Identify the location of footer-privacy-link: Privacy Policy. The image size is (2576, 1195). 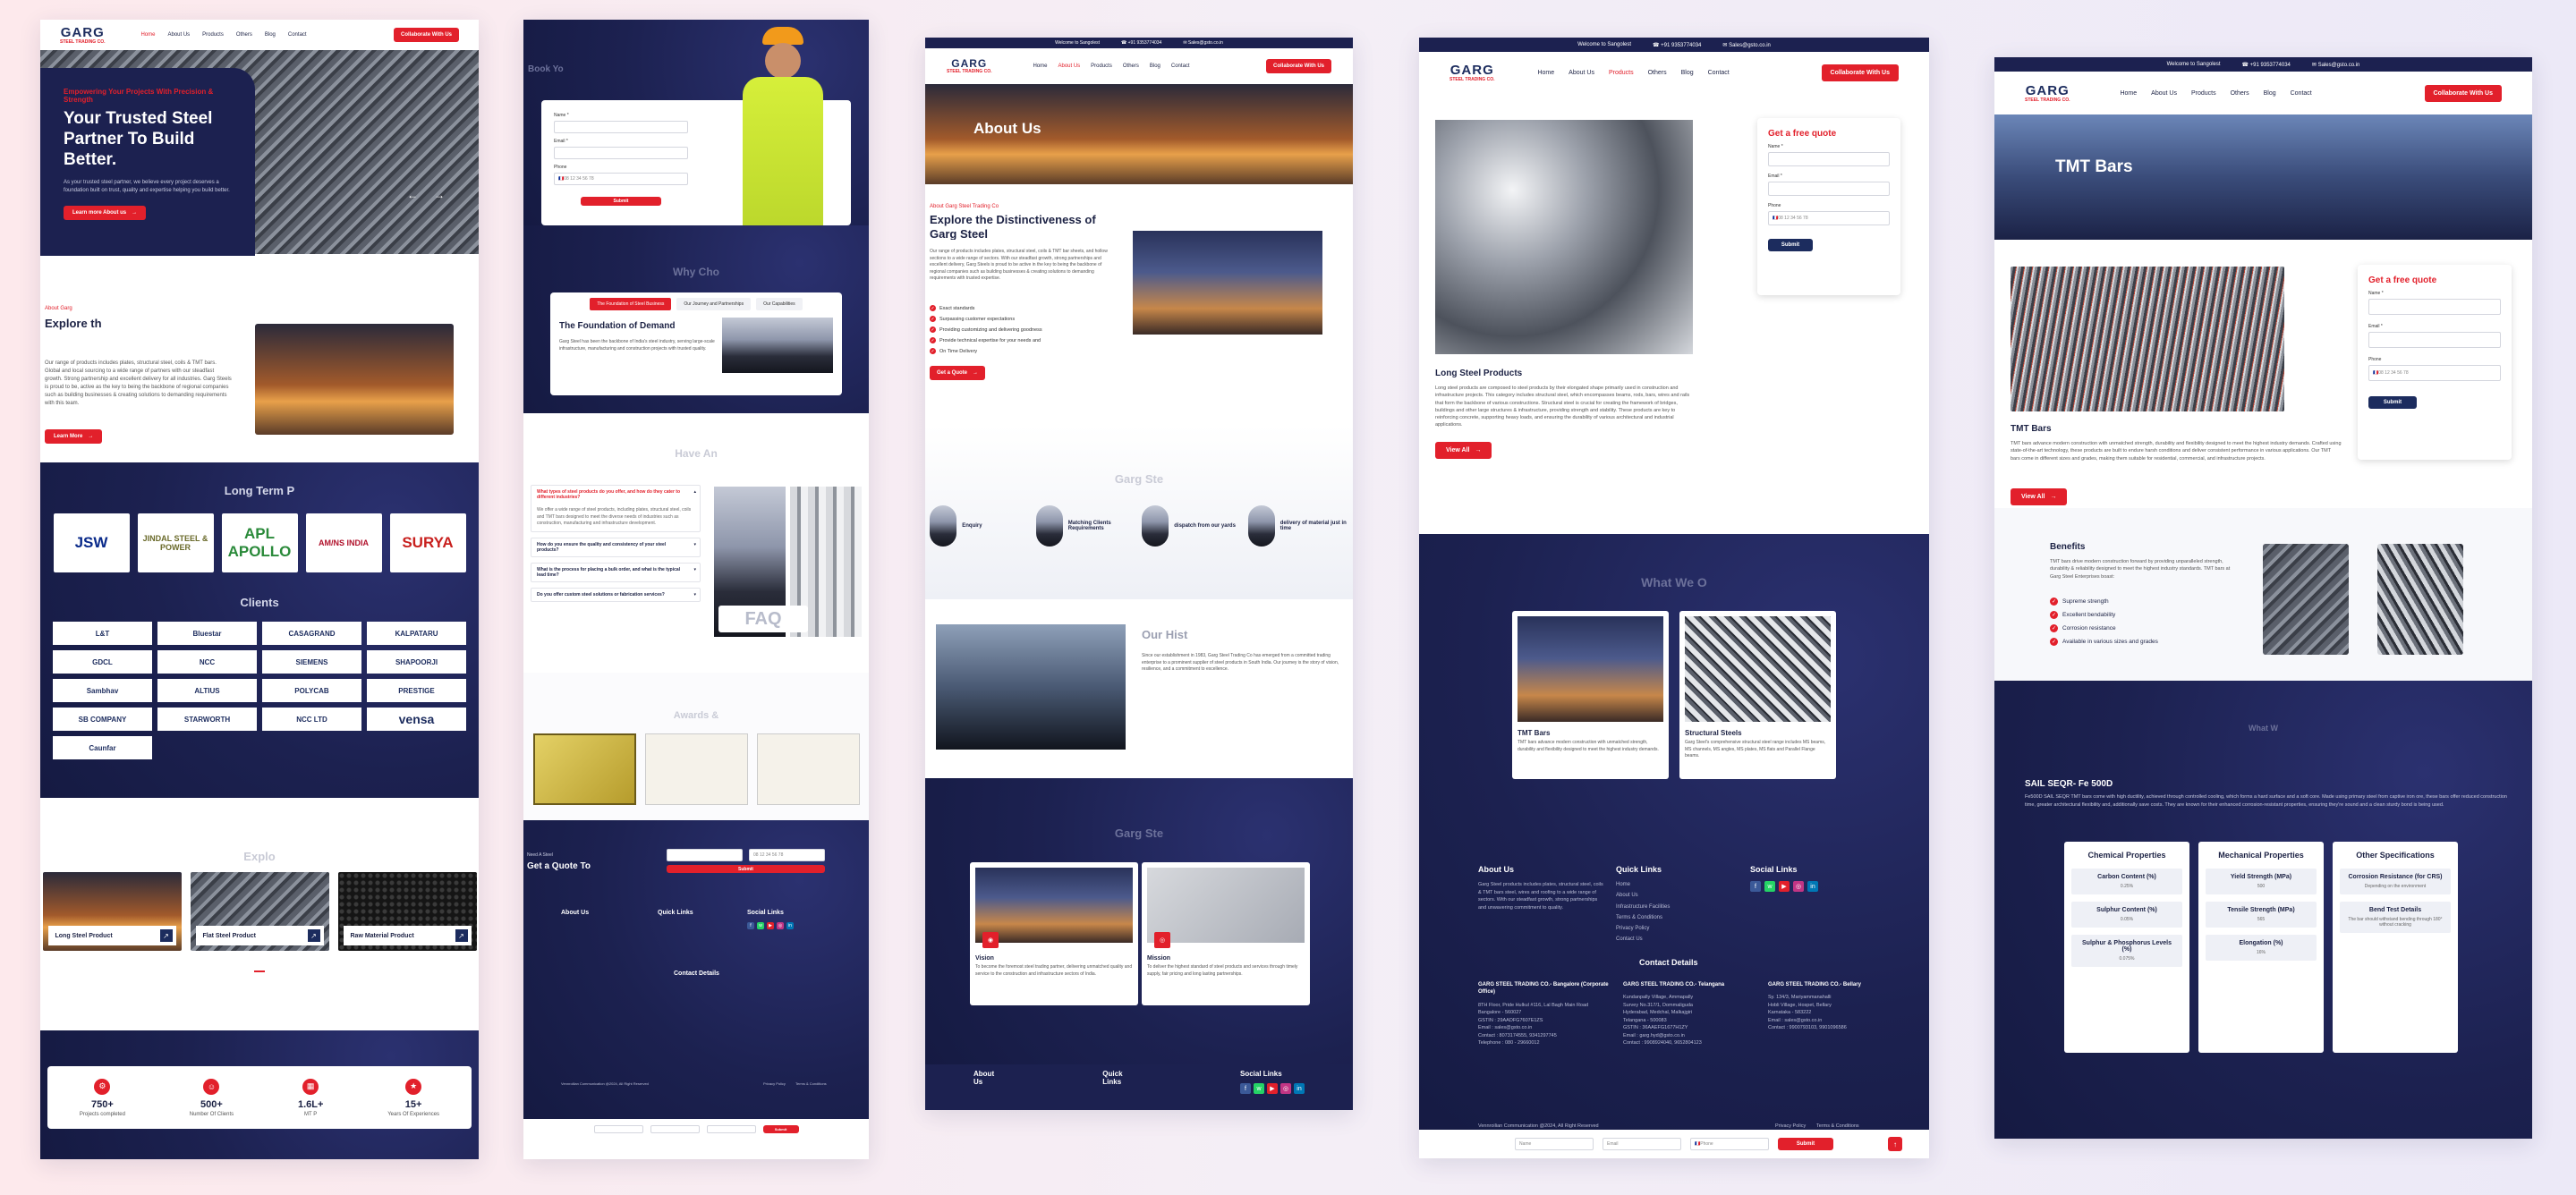
(774, 1084).